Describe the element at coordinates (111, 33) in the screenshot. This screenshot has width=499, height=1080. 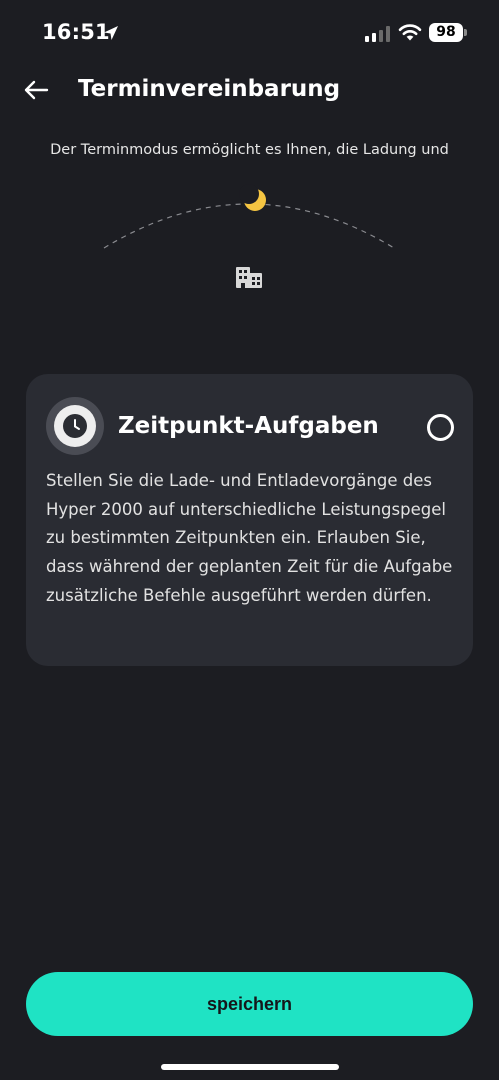
I see `location-arrow-icon` at that location.